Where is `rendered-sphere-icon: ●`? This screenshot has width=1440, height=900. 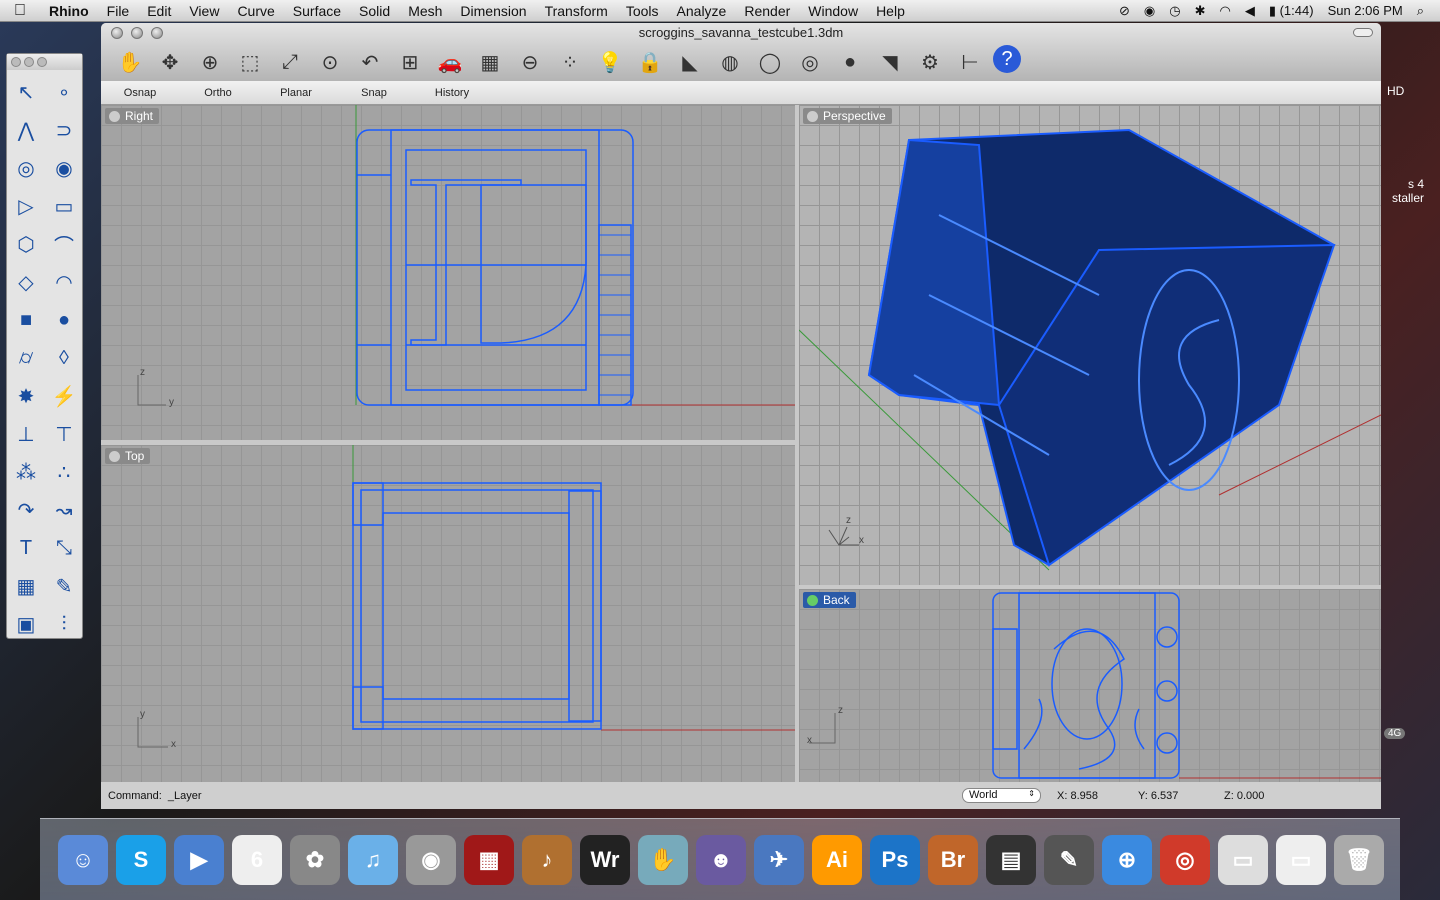 rendered-sphere-icon: ● is located at coordinates (850, 62).